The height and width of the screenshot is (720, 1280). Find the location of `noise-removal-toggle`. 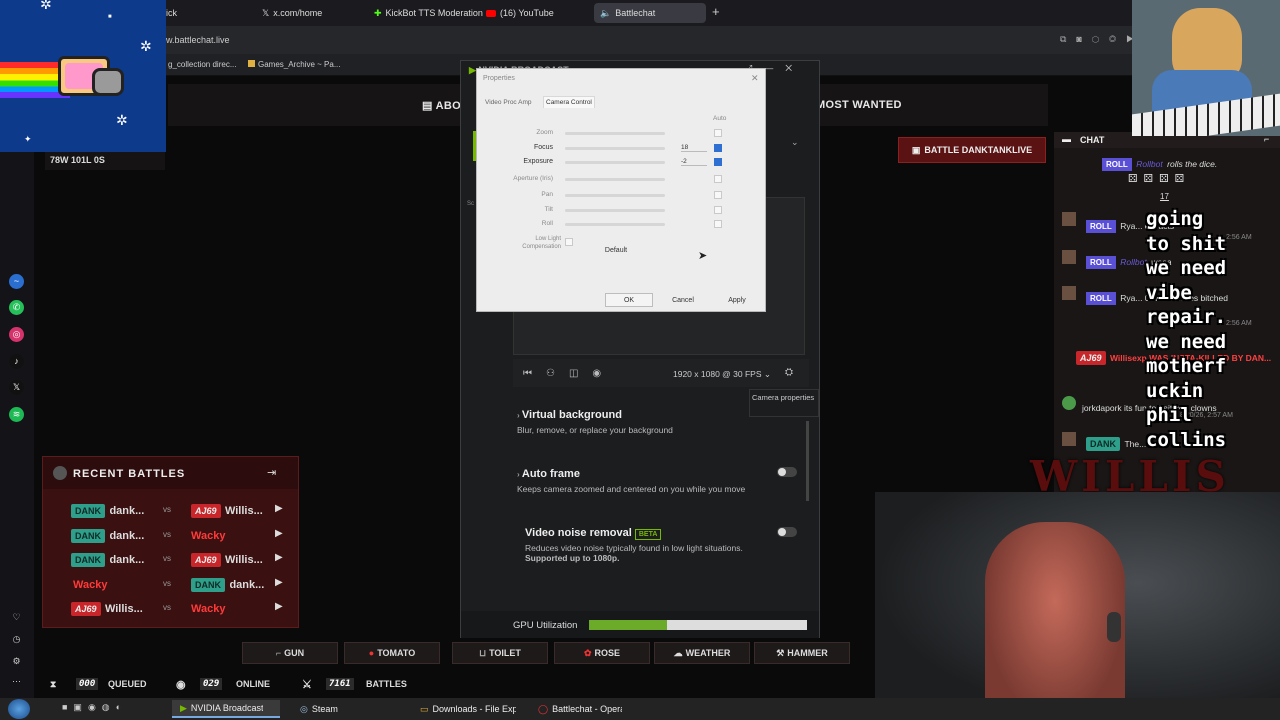

noise-removal-toggle is located at coordinates (787, 532).